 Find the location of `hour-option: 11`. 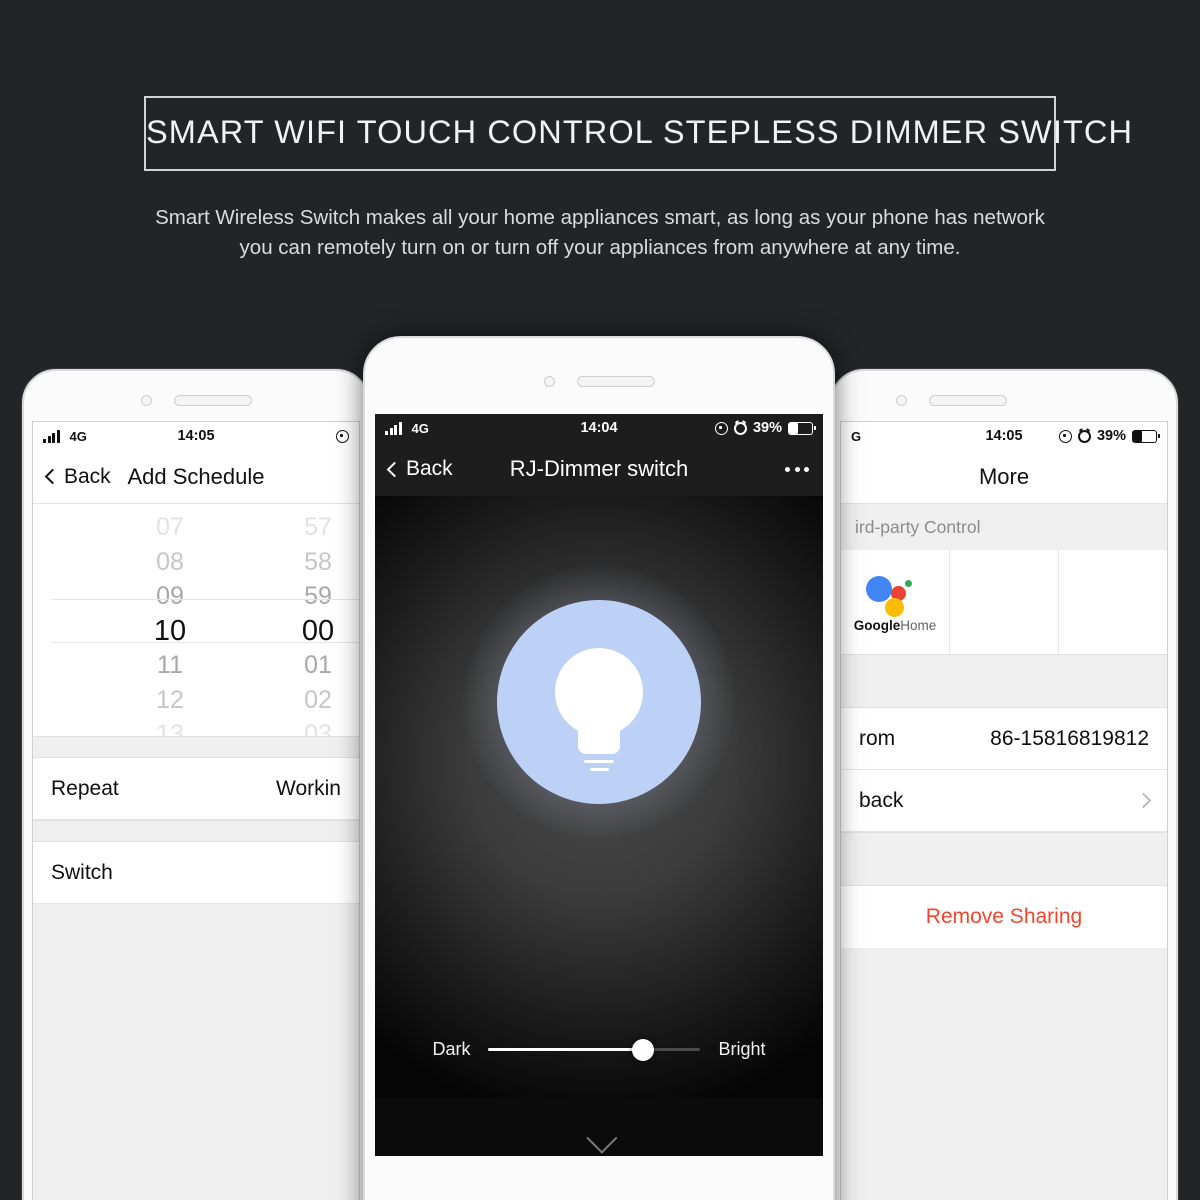

hour-option: 11 is located at coordinates (170, 665).